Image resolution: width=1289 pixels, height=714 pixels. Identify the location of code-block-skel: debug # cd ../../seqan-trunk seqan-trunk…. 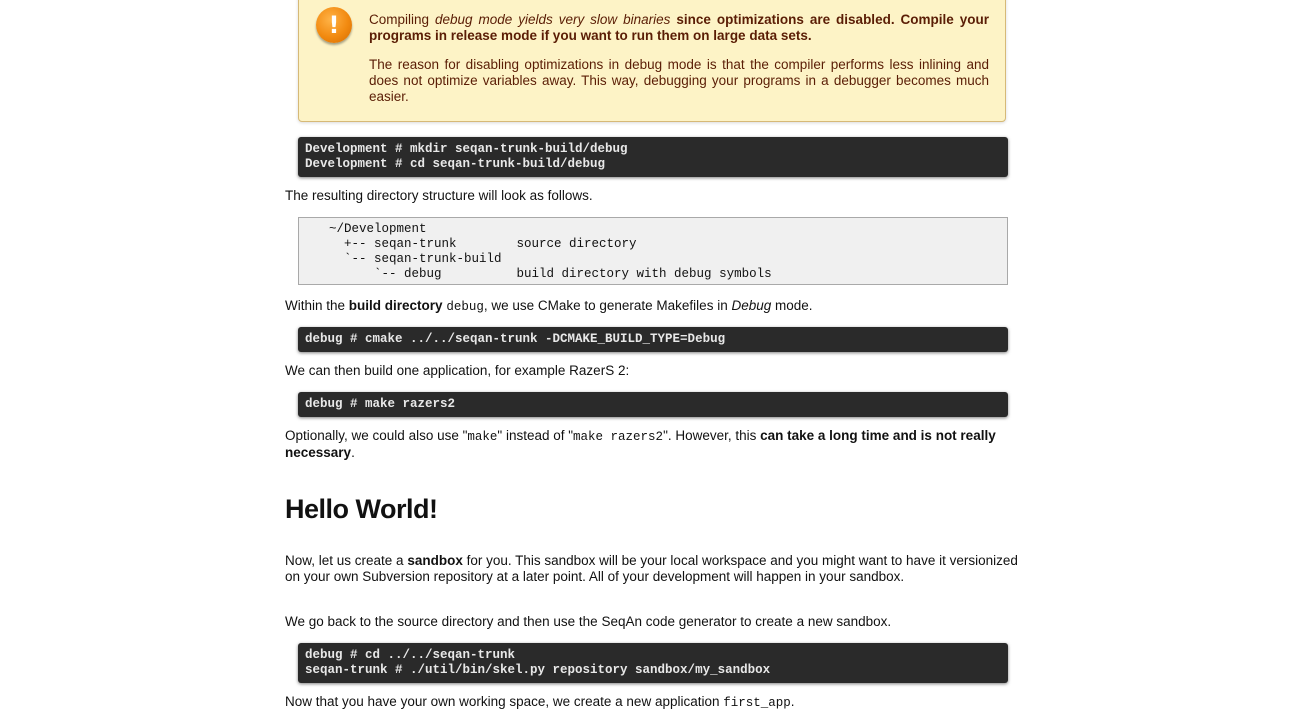
(653, 663).